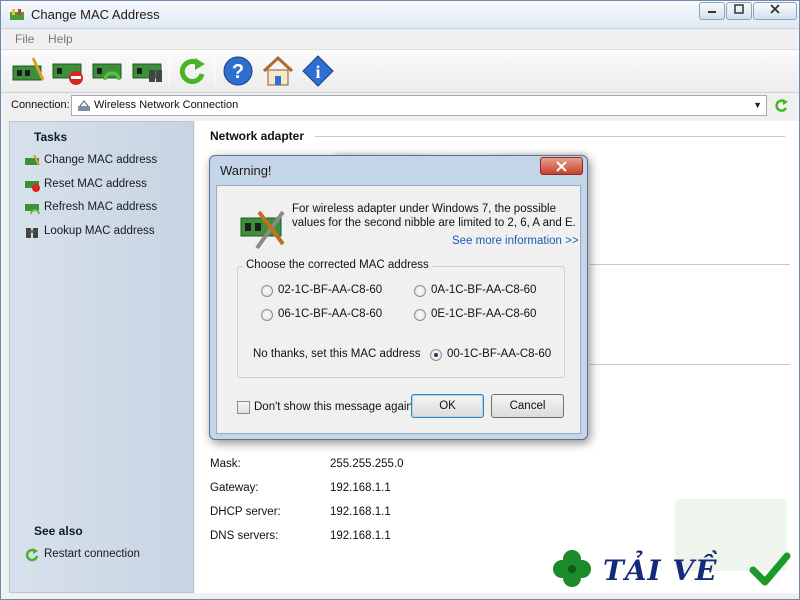 This screenshot has height=600, width=800. Describe the element at coordinates (499, 354) in the screenshot. I see `keep-mac-value: 00-1C-BF-AA-C8-60` at that location.